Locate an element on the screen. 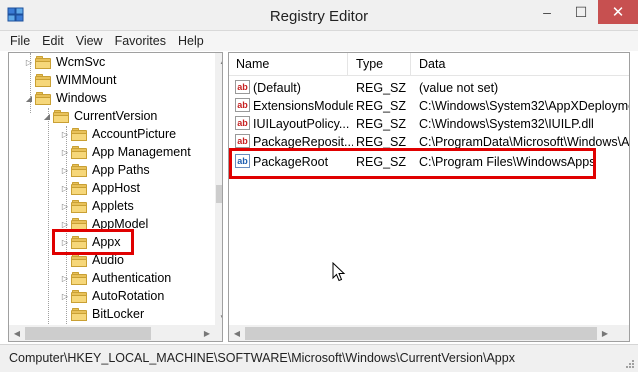  tree-vertical-scrollbar: ▲ ▼ is located at coordinates (218, 189).